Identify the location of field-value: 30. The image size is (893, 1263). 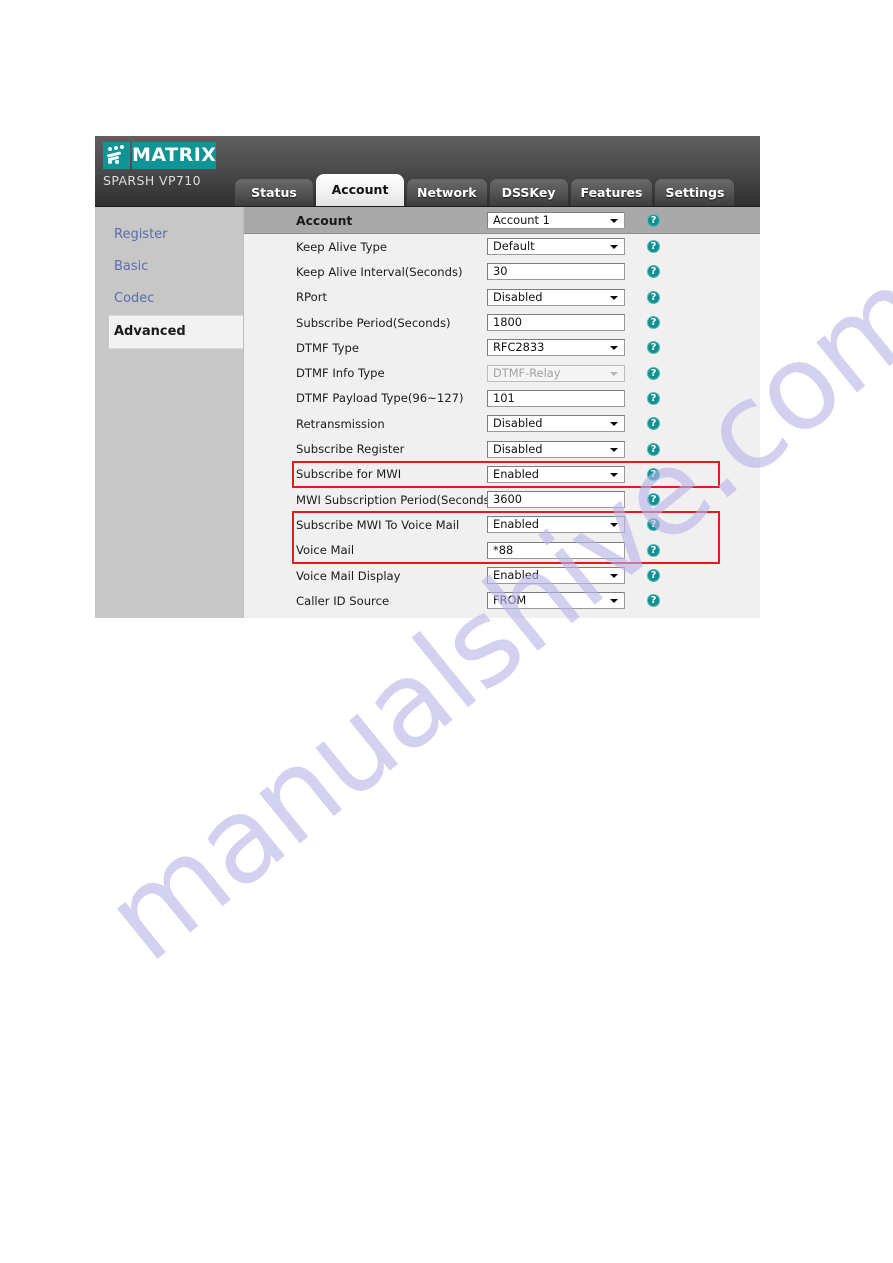
(500, 271).